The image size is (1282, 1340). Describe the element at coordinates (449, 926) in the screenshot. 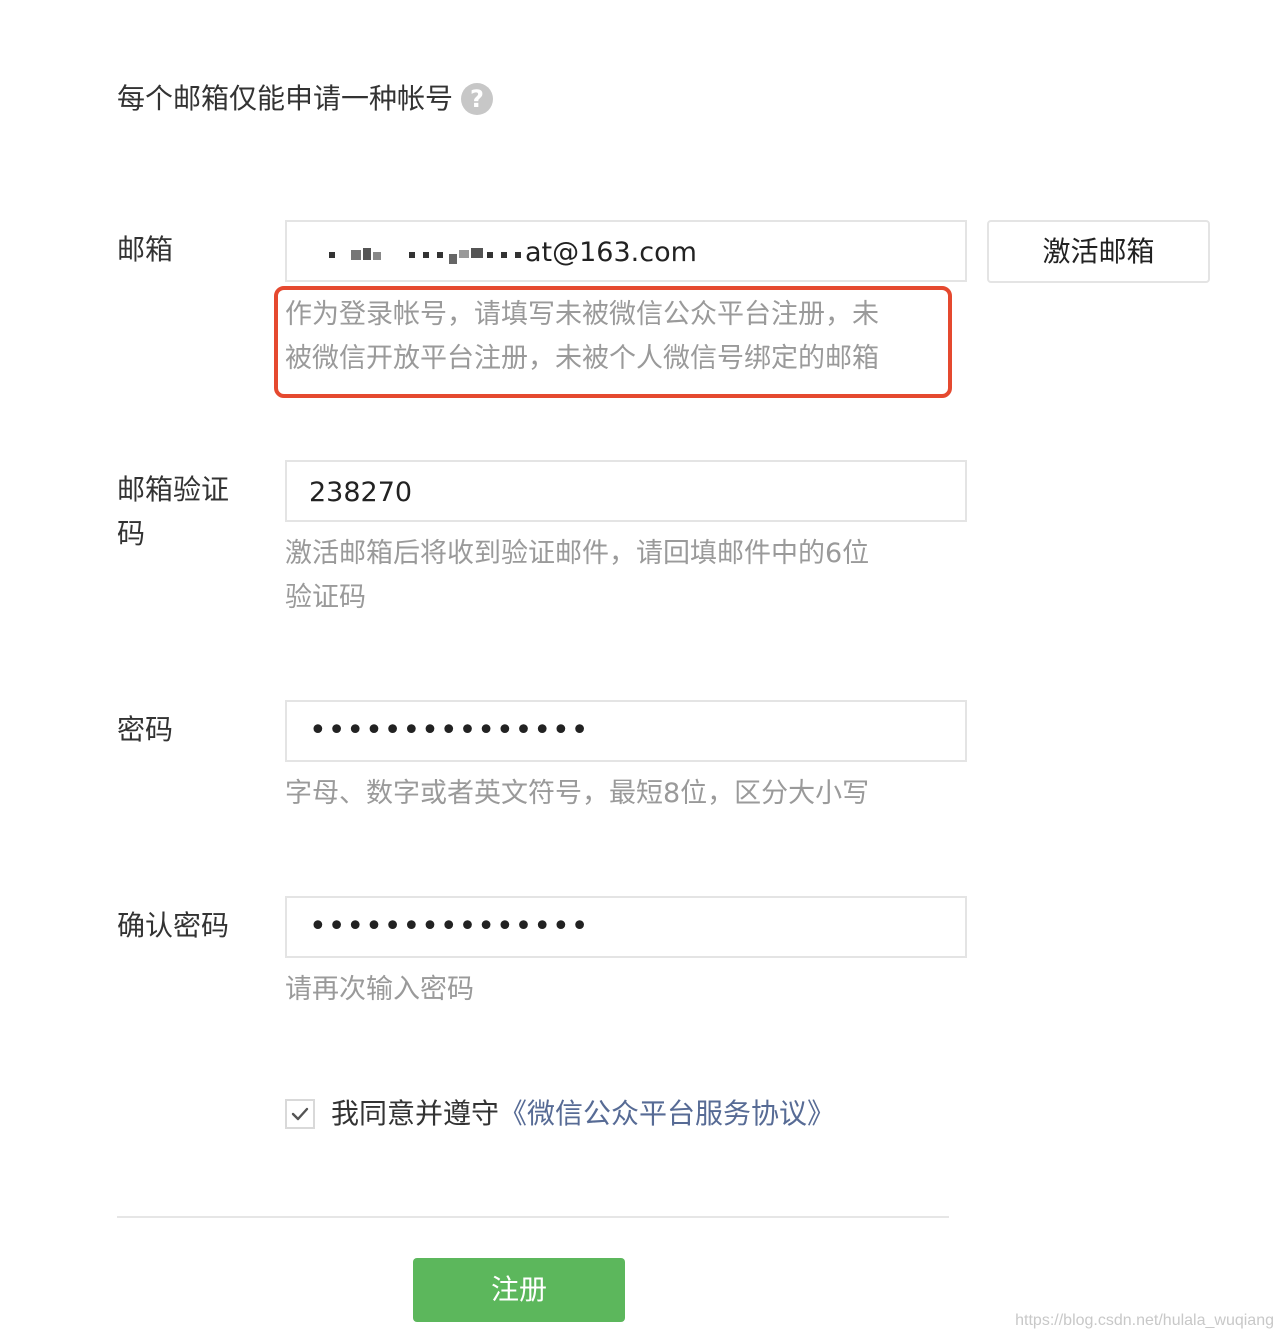

I see `confirm-password-value: •••••••••••••••` at that location.